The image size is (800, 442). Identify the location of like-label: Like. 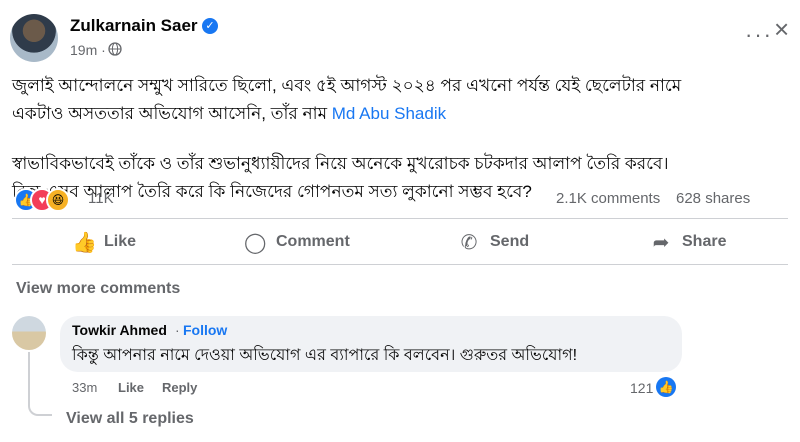
(120, 241).